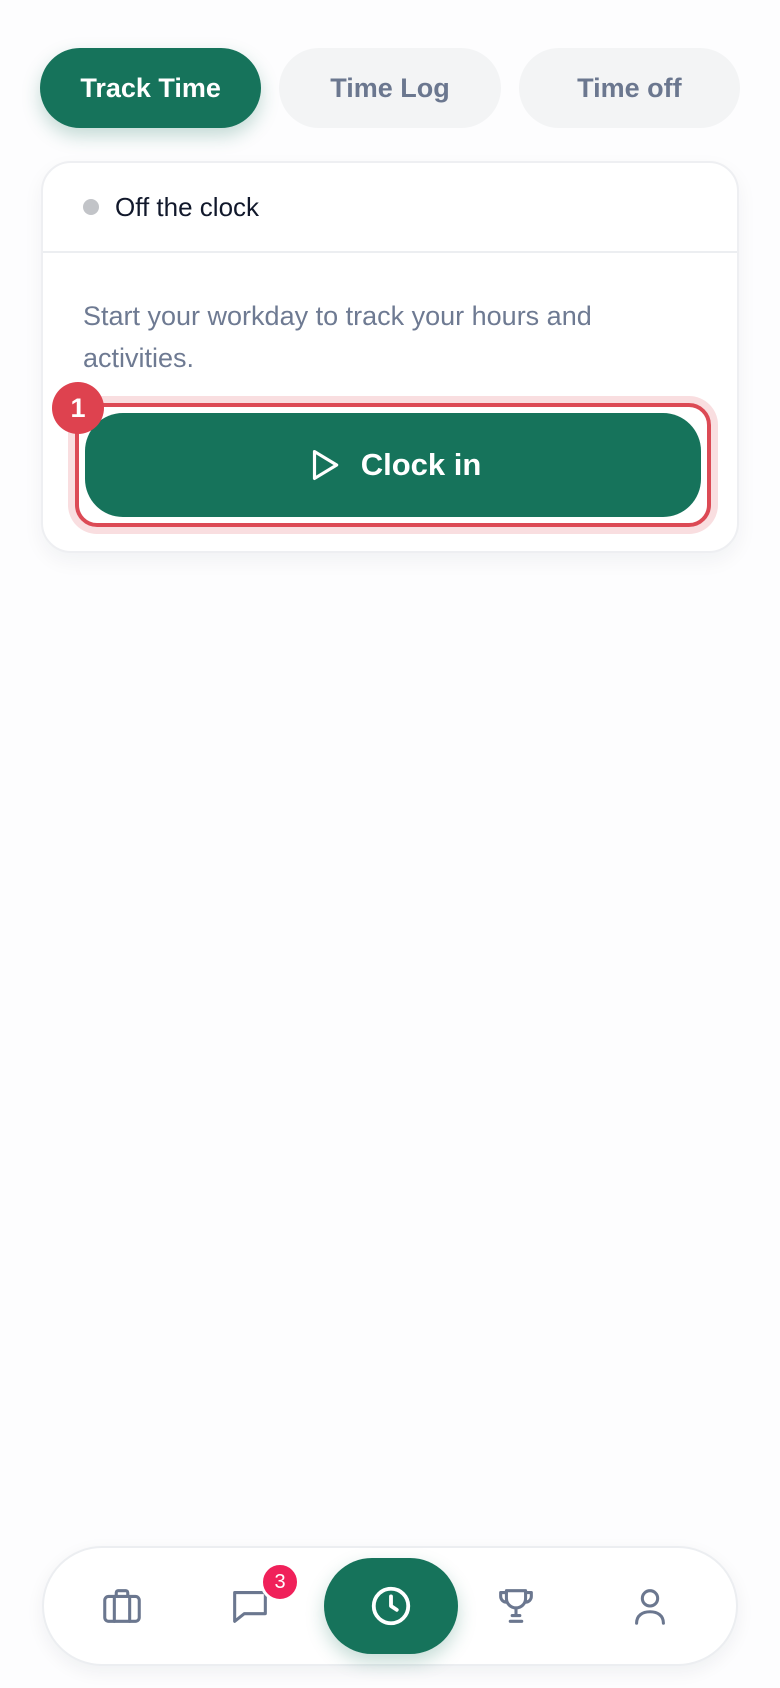 This screenshot has height=1688, width=780. Describe the element at coordinates (421, 464) in the screenshot. I see `clock-in-label: Clock in` at that location.